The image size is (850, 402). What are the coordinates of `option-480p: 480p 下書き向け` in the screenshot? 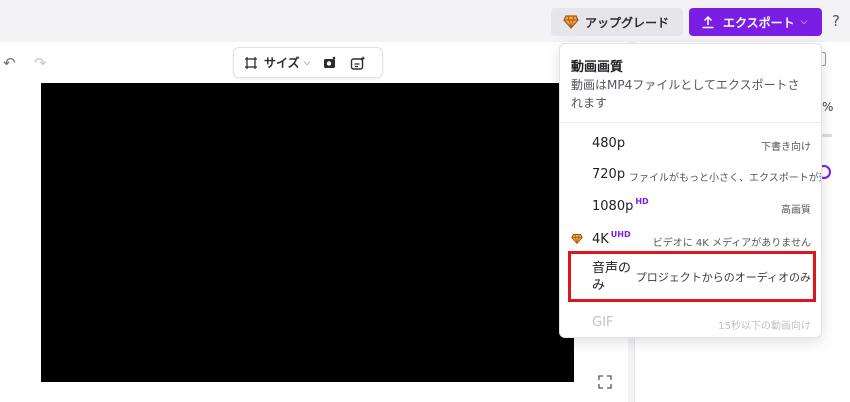 It's located at (690, 143).